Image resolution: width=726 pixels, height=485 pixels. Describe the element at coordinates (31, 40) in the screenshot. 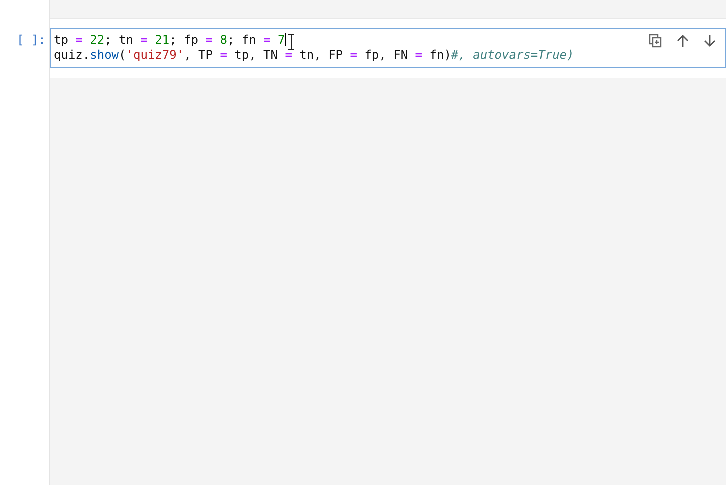

I see `cell-prompt: [ ]:` at that location.